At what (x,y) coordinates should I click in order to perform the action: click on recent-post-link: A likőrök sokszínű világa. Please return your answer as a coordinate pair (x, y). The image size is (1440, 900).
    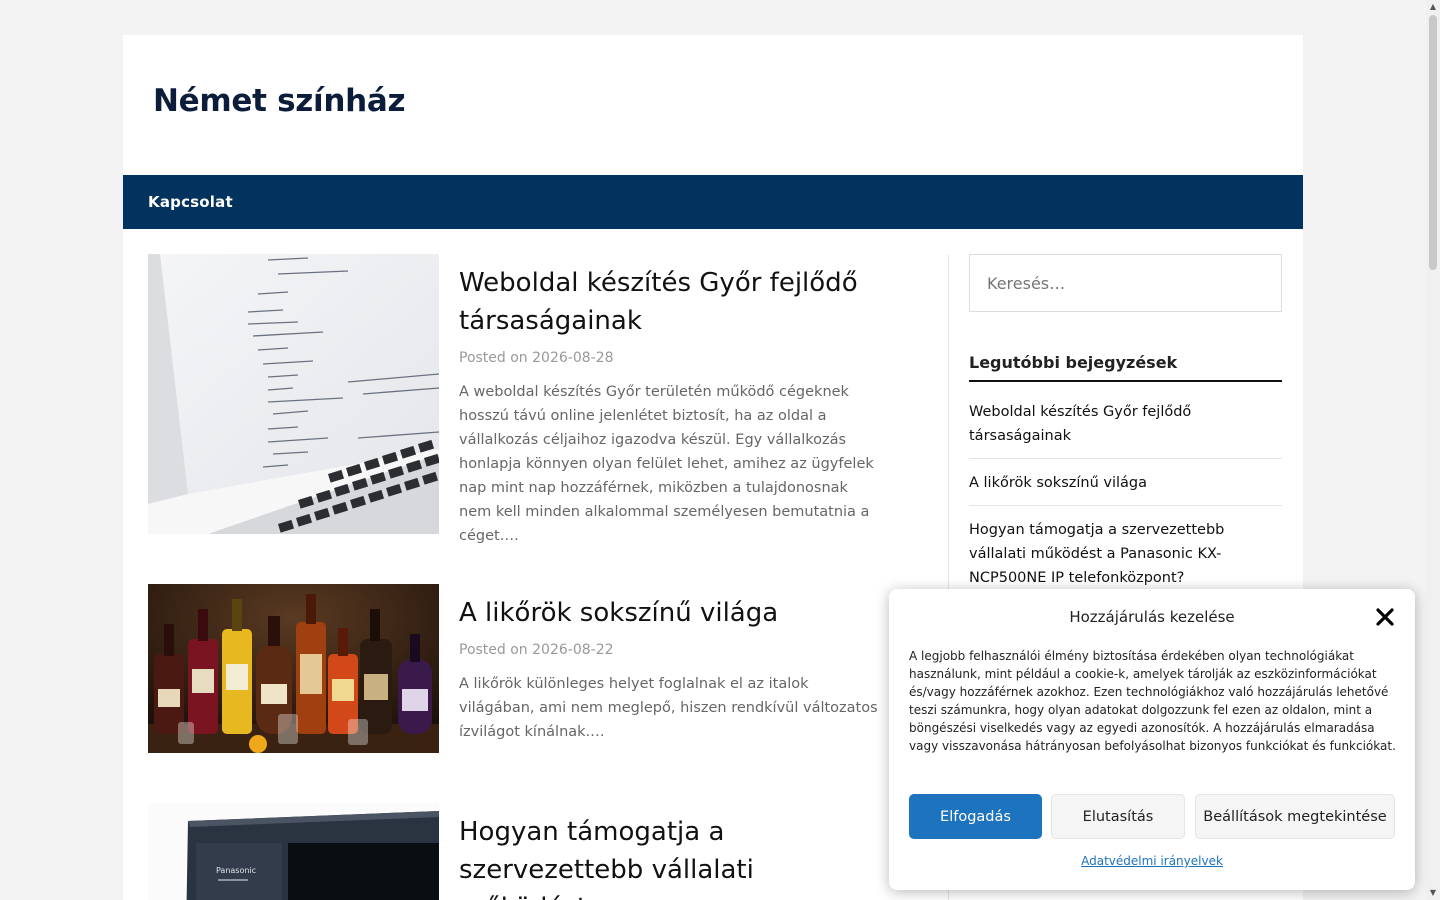
    Looking at the image, I should click on (1125, 488).